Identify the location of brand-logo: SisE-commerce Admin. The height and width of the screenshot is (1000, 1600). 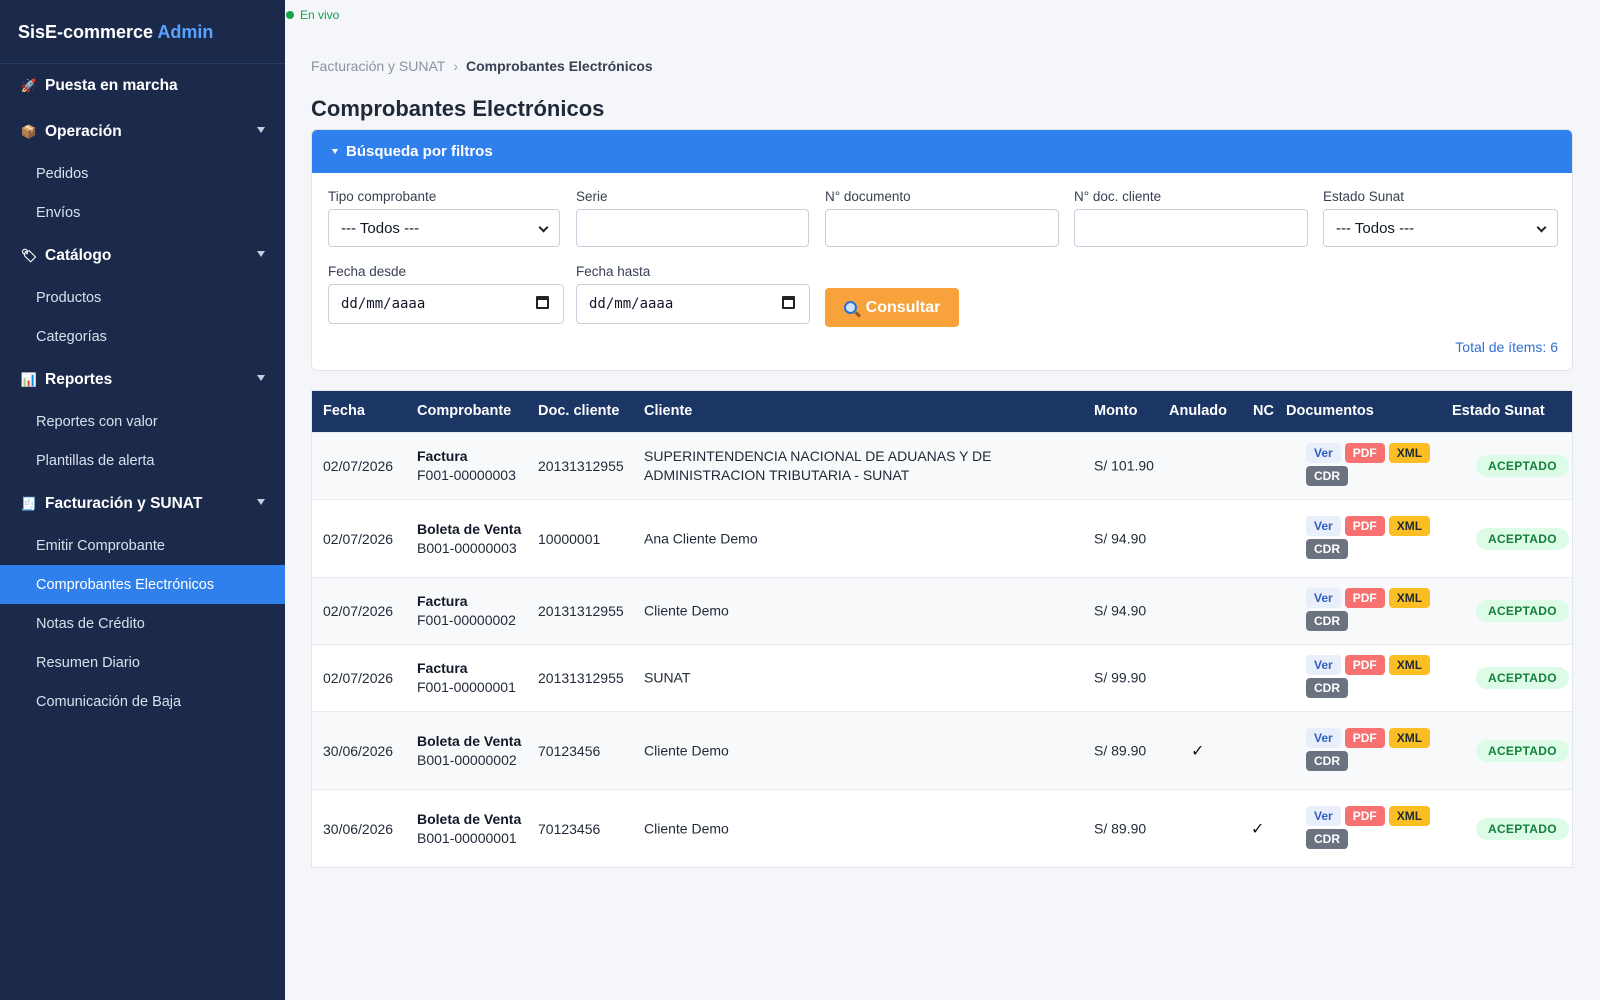
(142, 32).